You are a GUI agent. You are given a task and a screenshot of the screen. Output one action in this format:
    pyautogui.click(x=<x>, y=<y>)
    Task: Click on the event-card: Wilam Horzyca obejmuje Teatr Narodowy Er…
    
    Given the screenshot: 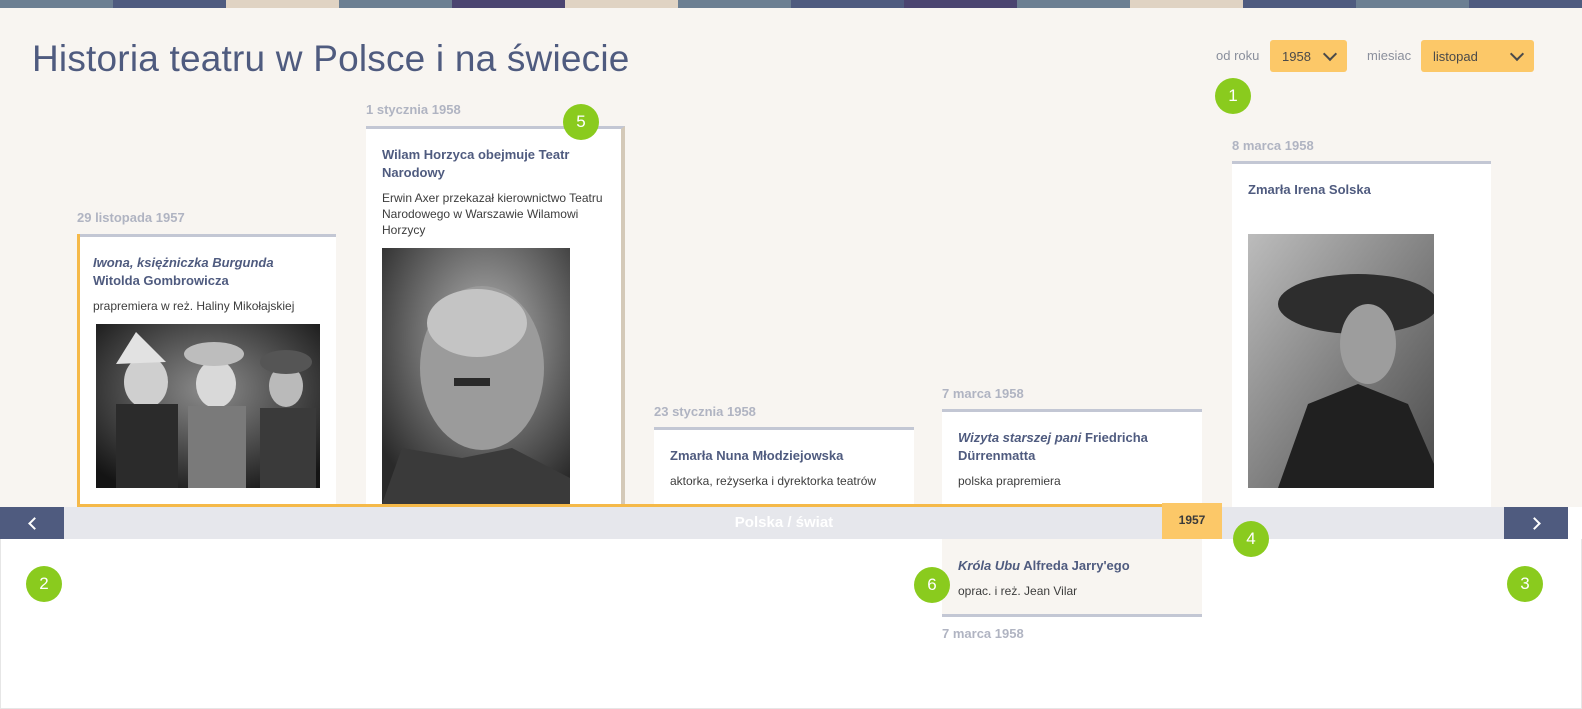 What is the action you would take?
    pyautogui.click(x=495, y=315)
    